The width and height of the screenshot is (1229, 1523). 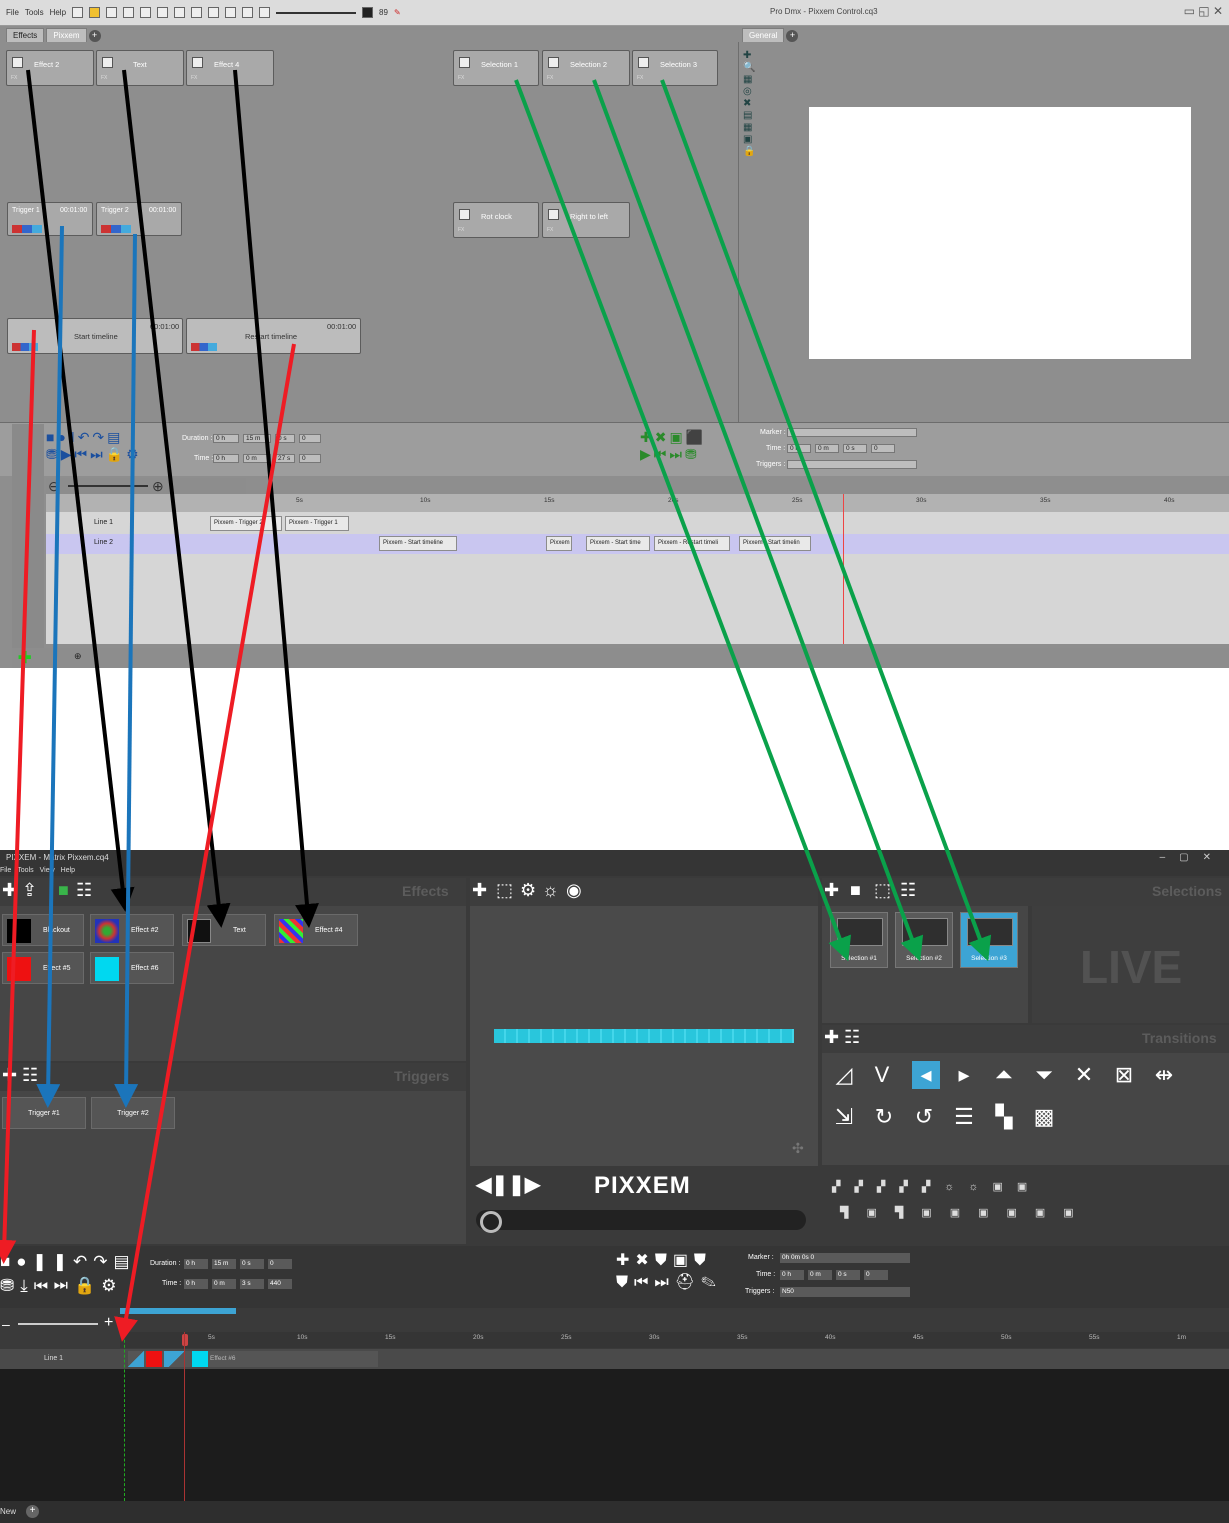 What do you see at coordinates (798, 1148) in the screenshot?
I see `move-icon: ✣` at bounding box center [798, 1148].